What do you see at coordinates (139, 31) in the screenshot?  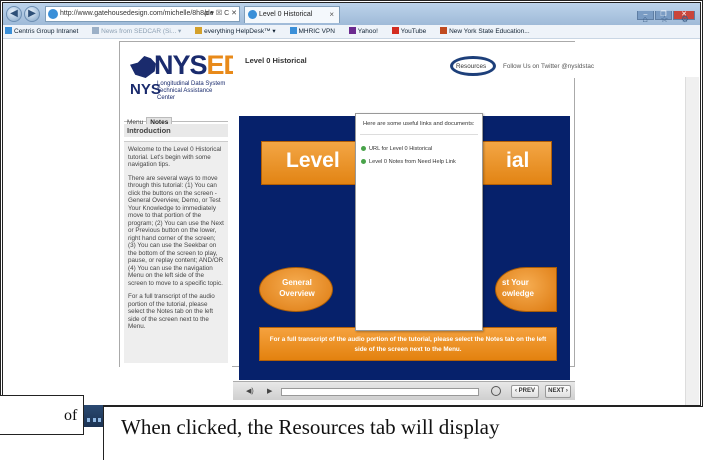 I see `favorite-sedcar: News from SEDCAR (Si... ▾` at bounding box center [139, 31].